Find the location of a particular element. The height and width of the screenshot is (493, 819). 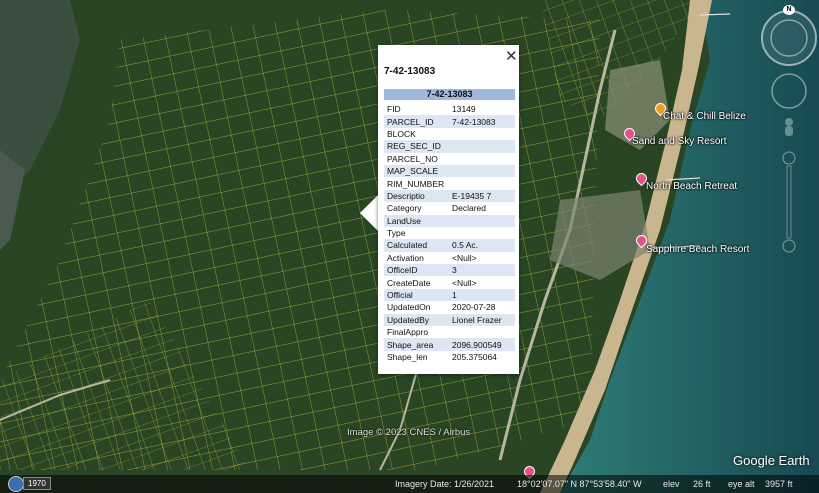

attribute-row: Type is located at coordinates (449, 233).